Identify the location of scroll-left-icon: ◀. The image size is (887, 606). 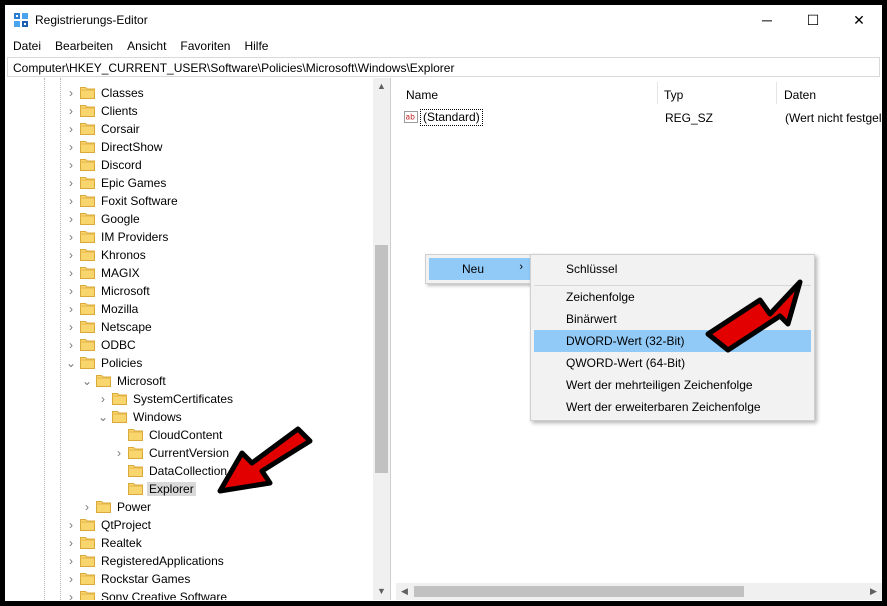
(404, 591).